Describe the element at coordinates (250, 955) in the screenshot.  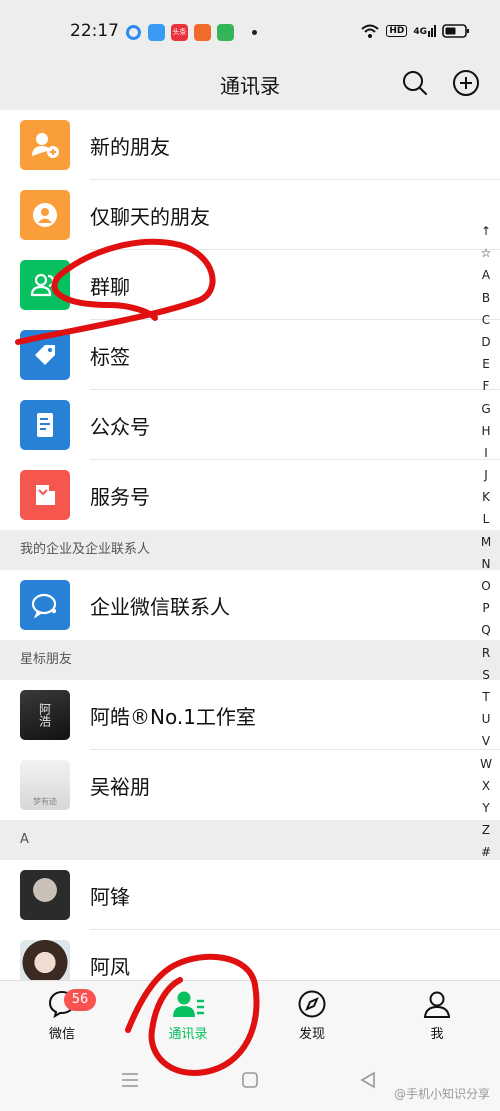
I see `contact-row: 阿凤` at that location.